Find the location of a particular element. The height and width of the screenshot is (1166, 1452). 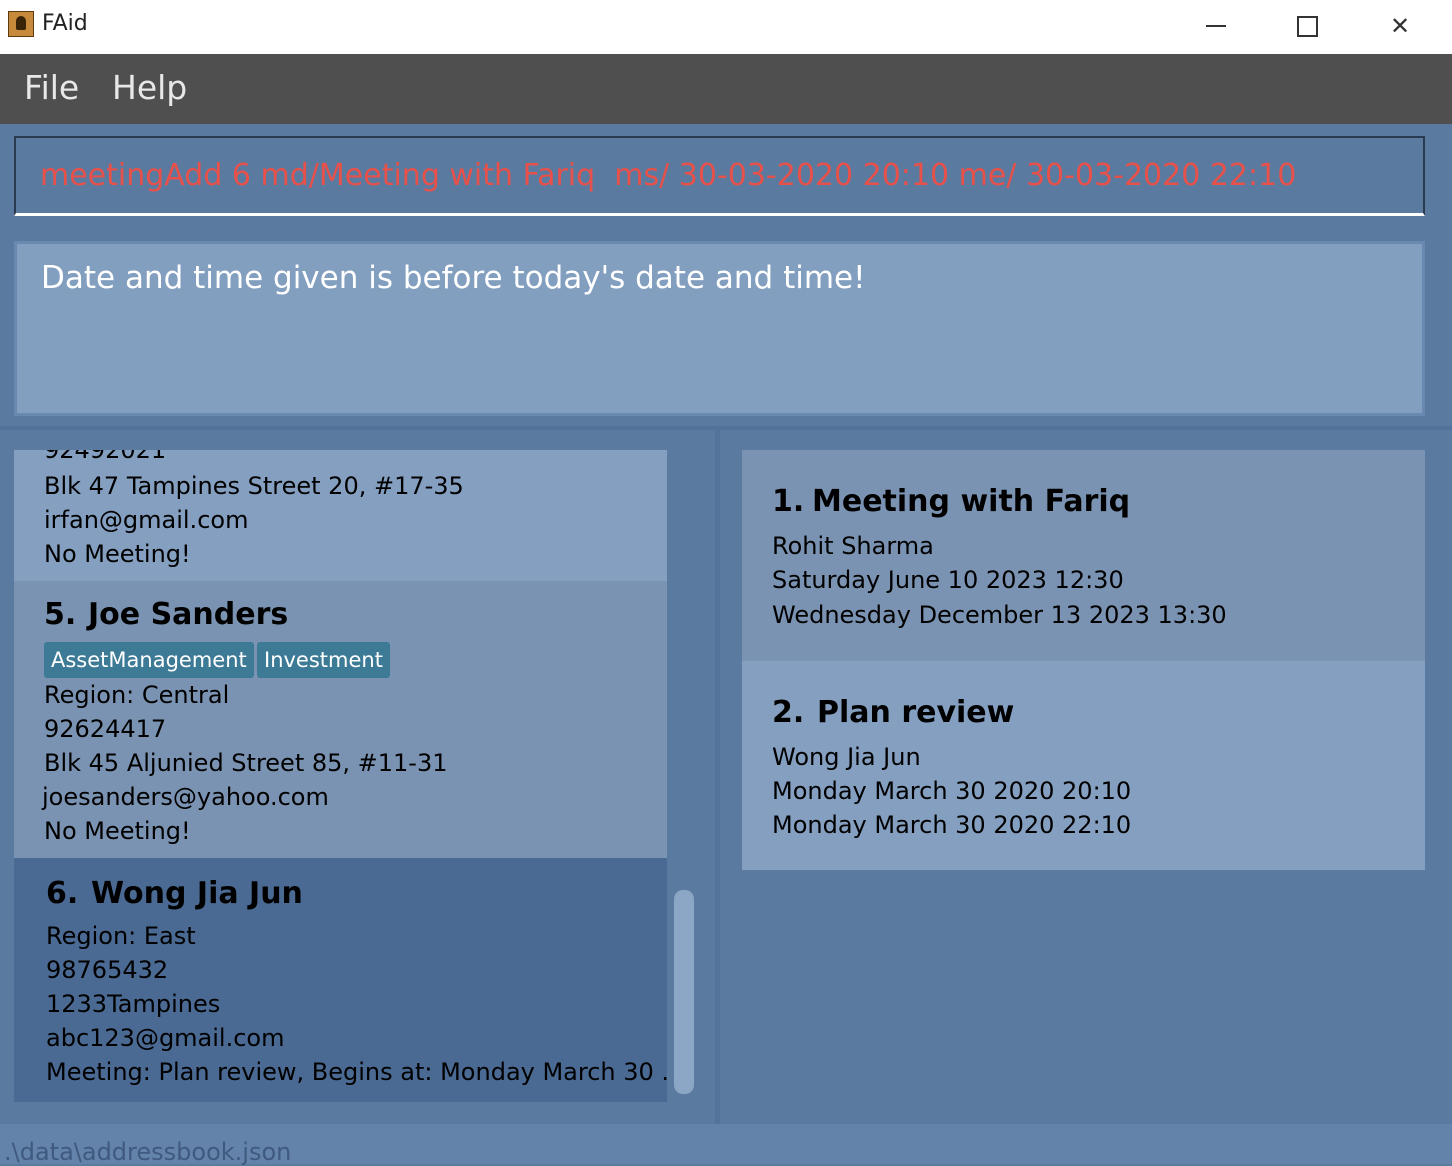

meeting-title: Meeting with Fariq is located at coordinates (971, 501).